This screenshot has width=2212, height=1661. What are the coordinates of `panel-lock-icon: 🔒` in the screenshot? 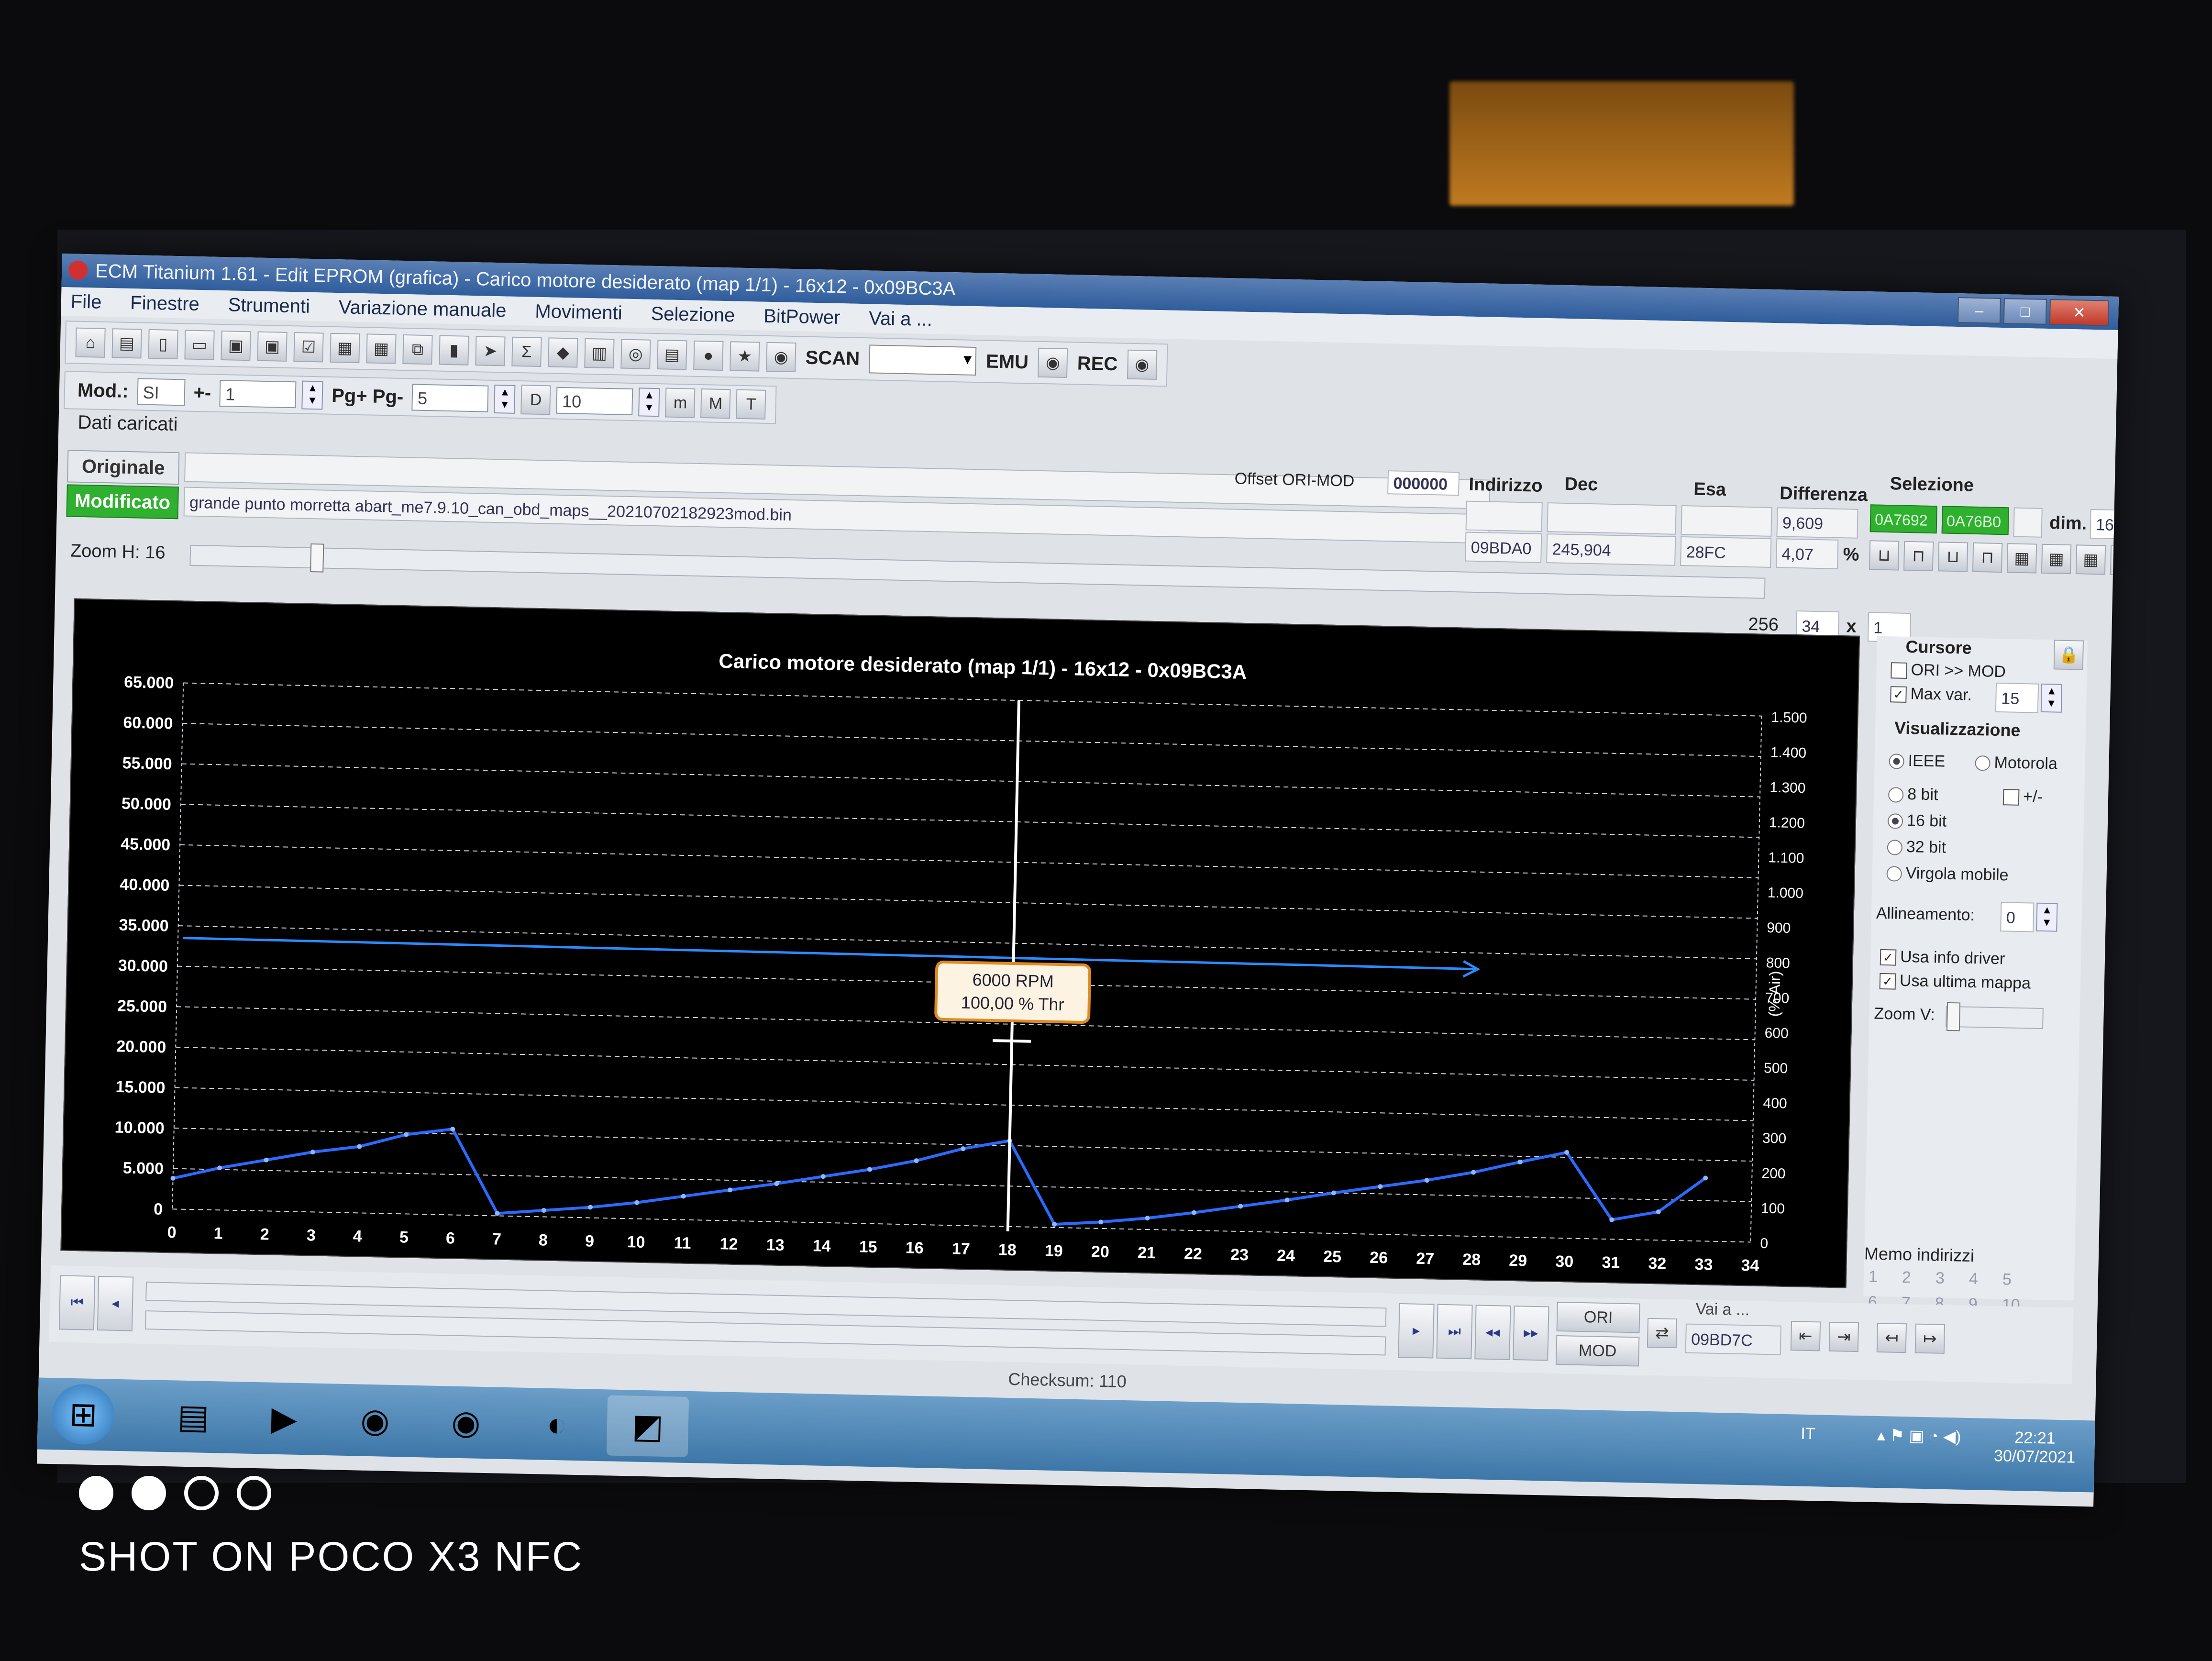 It's located at (2068, 655).